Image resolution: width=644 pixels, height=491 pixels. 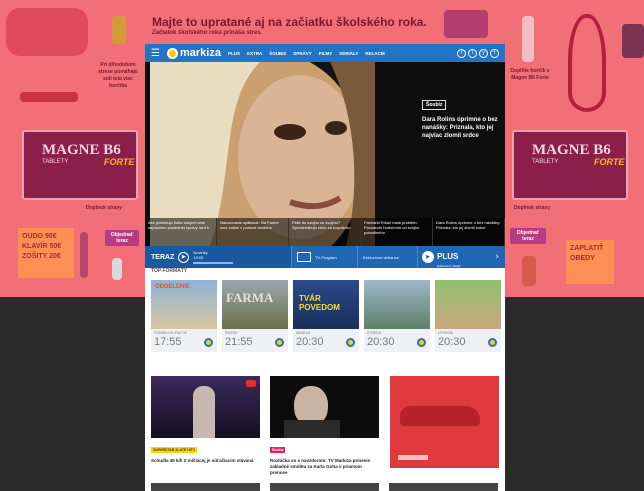 What do you see at coordinates (312, 429) in the screenshot?
I see `portrait-suit` at bounding box center [312, 429].